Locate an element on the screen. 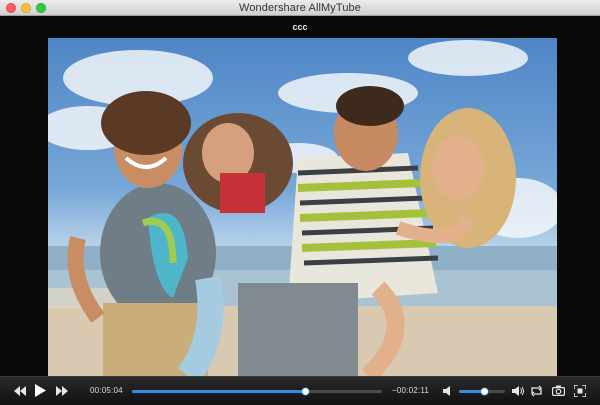 Image resolution: width=600 pixels, height=405 pixels. window-title: Wondershare AllMyTube is located at coordinates (300, 8).